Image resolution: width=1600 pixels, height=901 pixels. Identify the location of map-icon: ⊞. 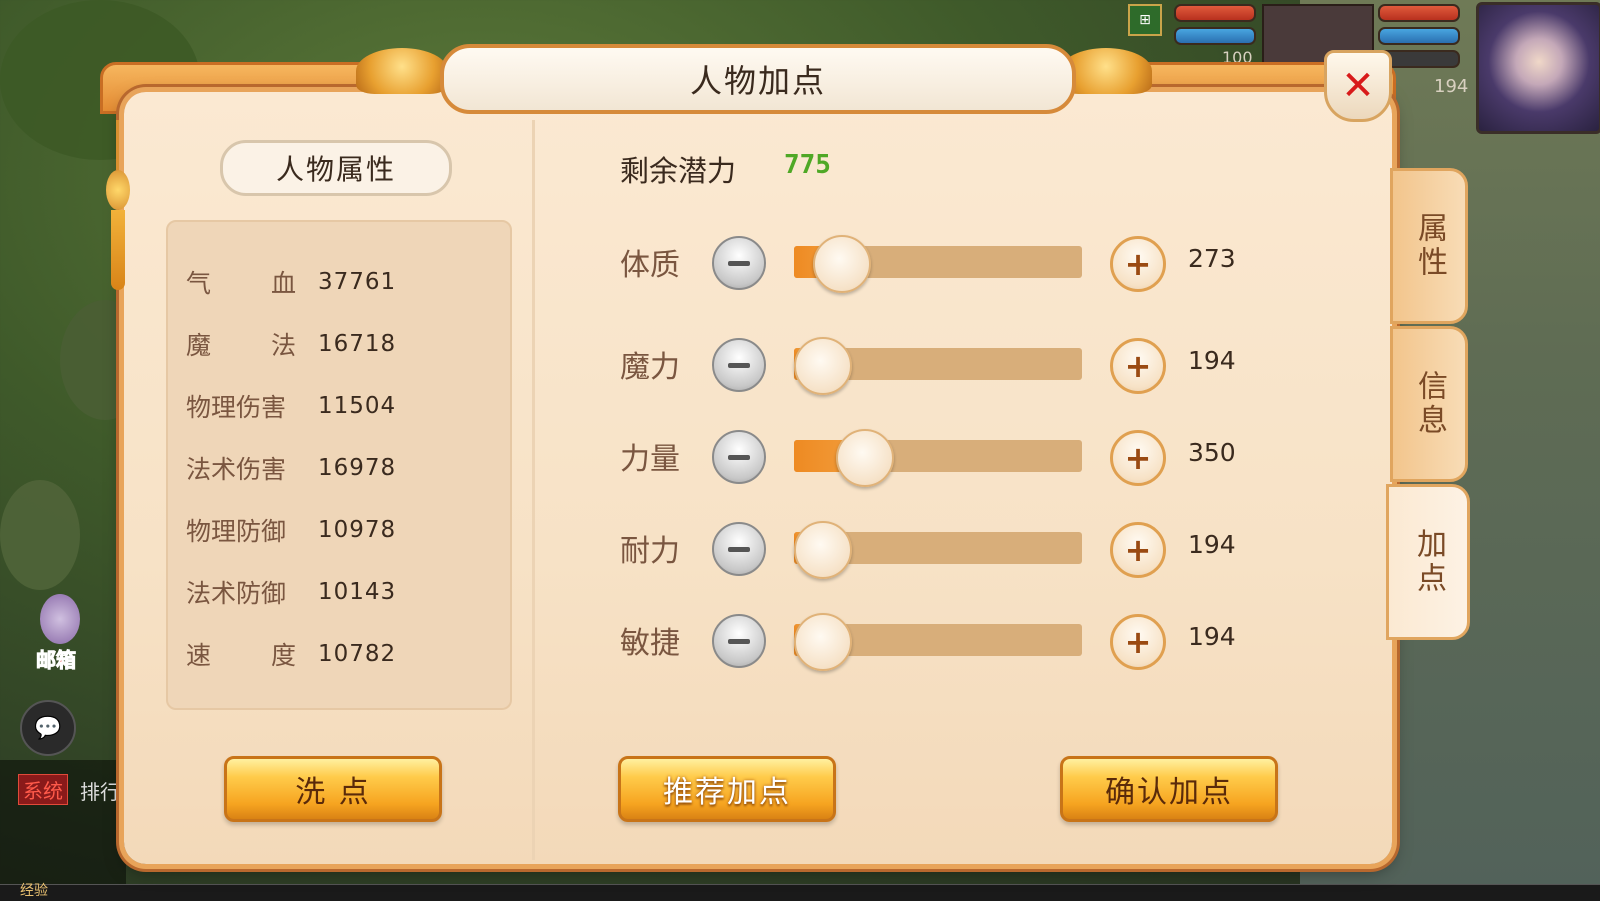
(1145, 20).